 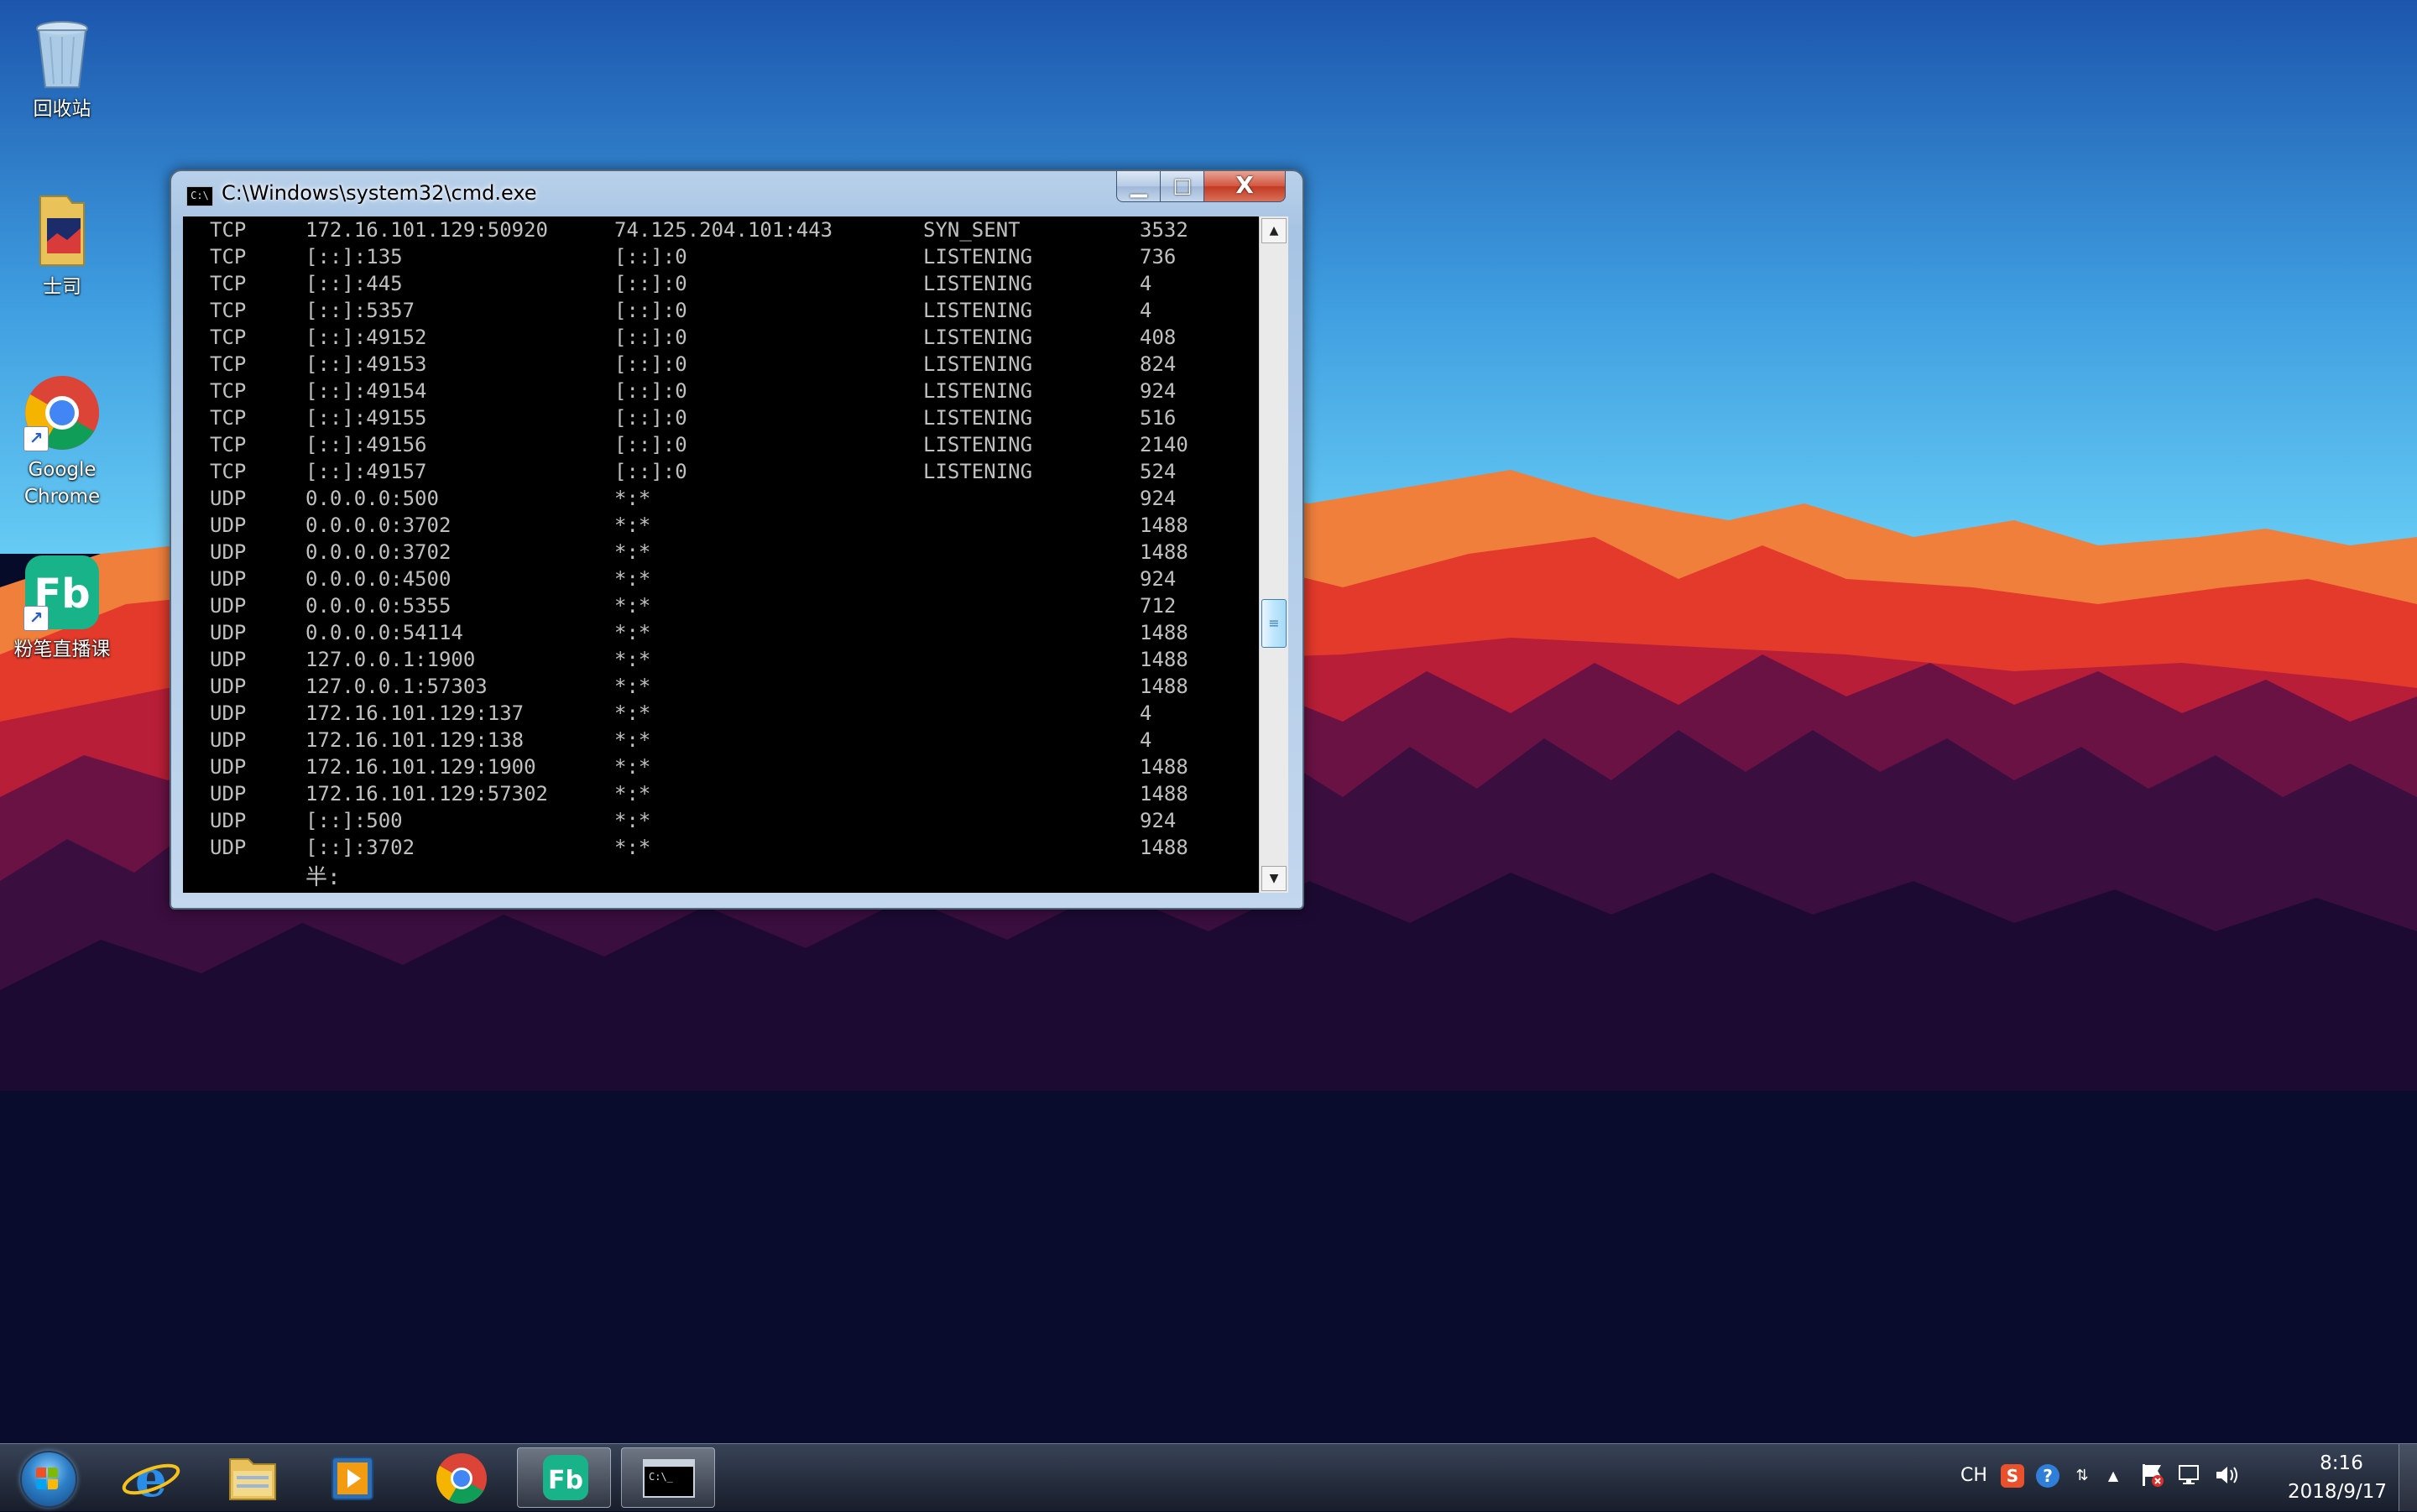 What do you see at coordinates (1973, 1476) in the screenshot?
I see `language-indicator: CH` at bounding box center [1973, 1476].